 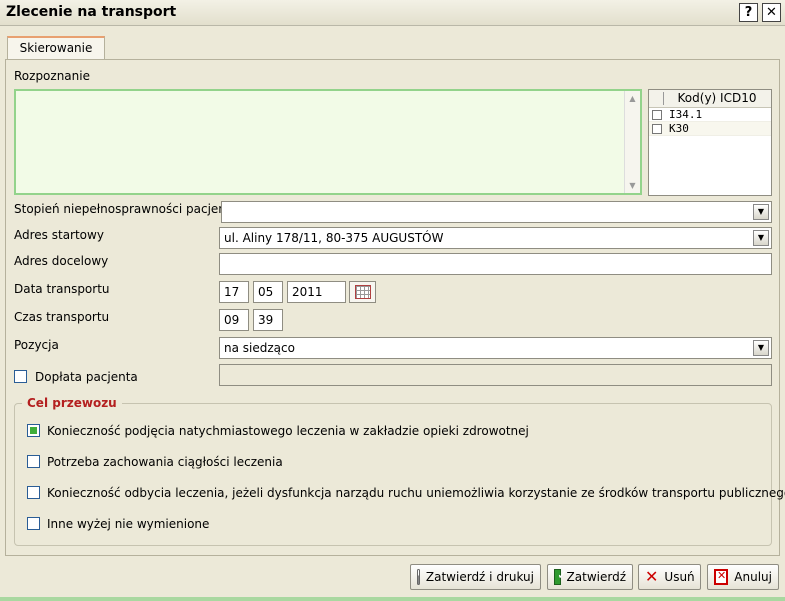 I want to click on purpose-option-label: Inne wyżej nie wymienione, so click(x=128, y=524).